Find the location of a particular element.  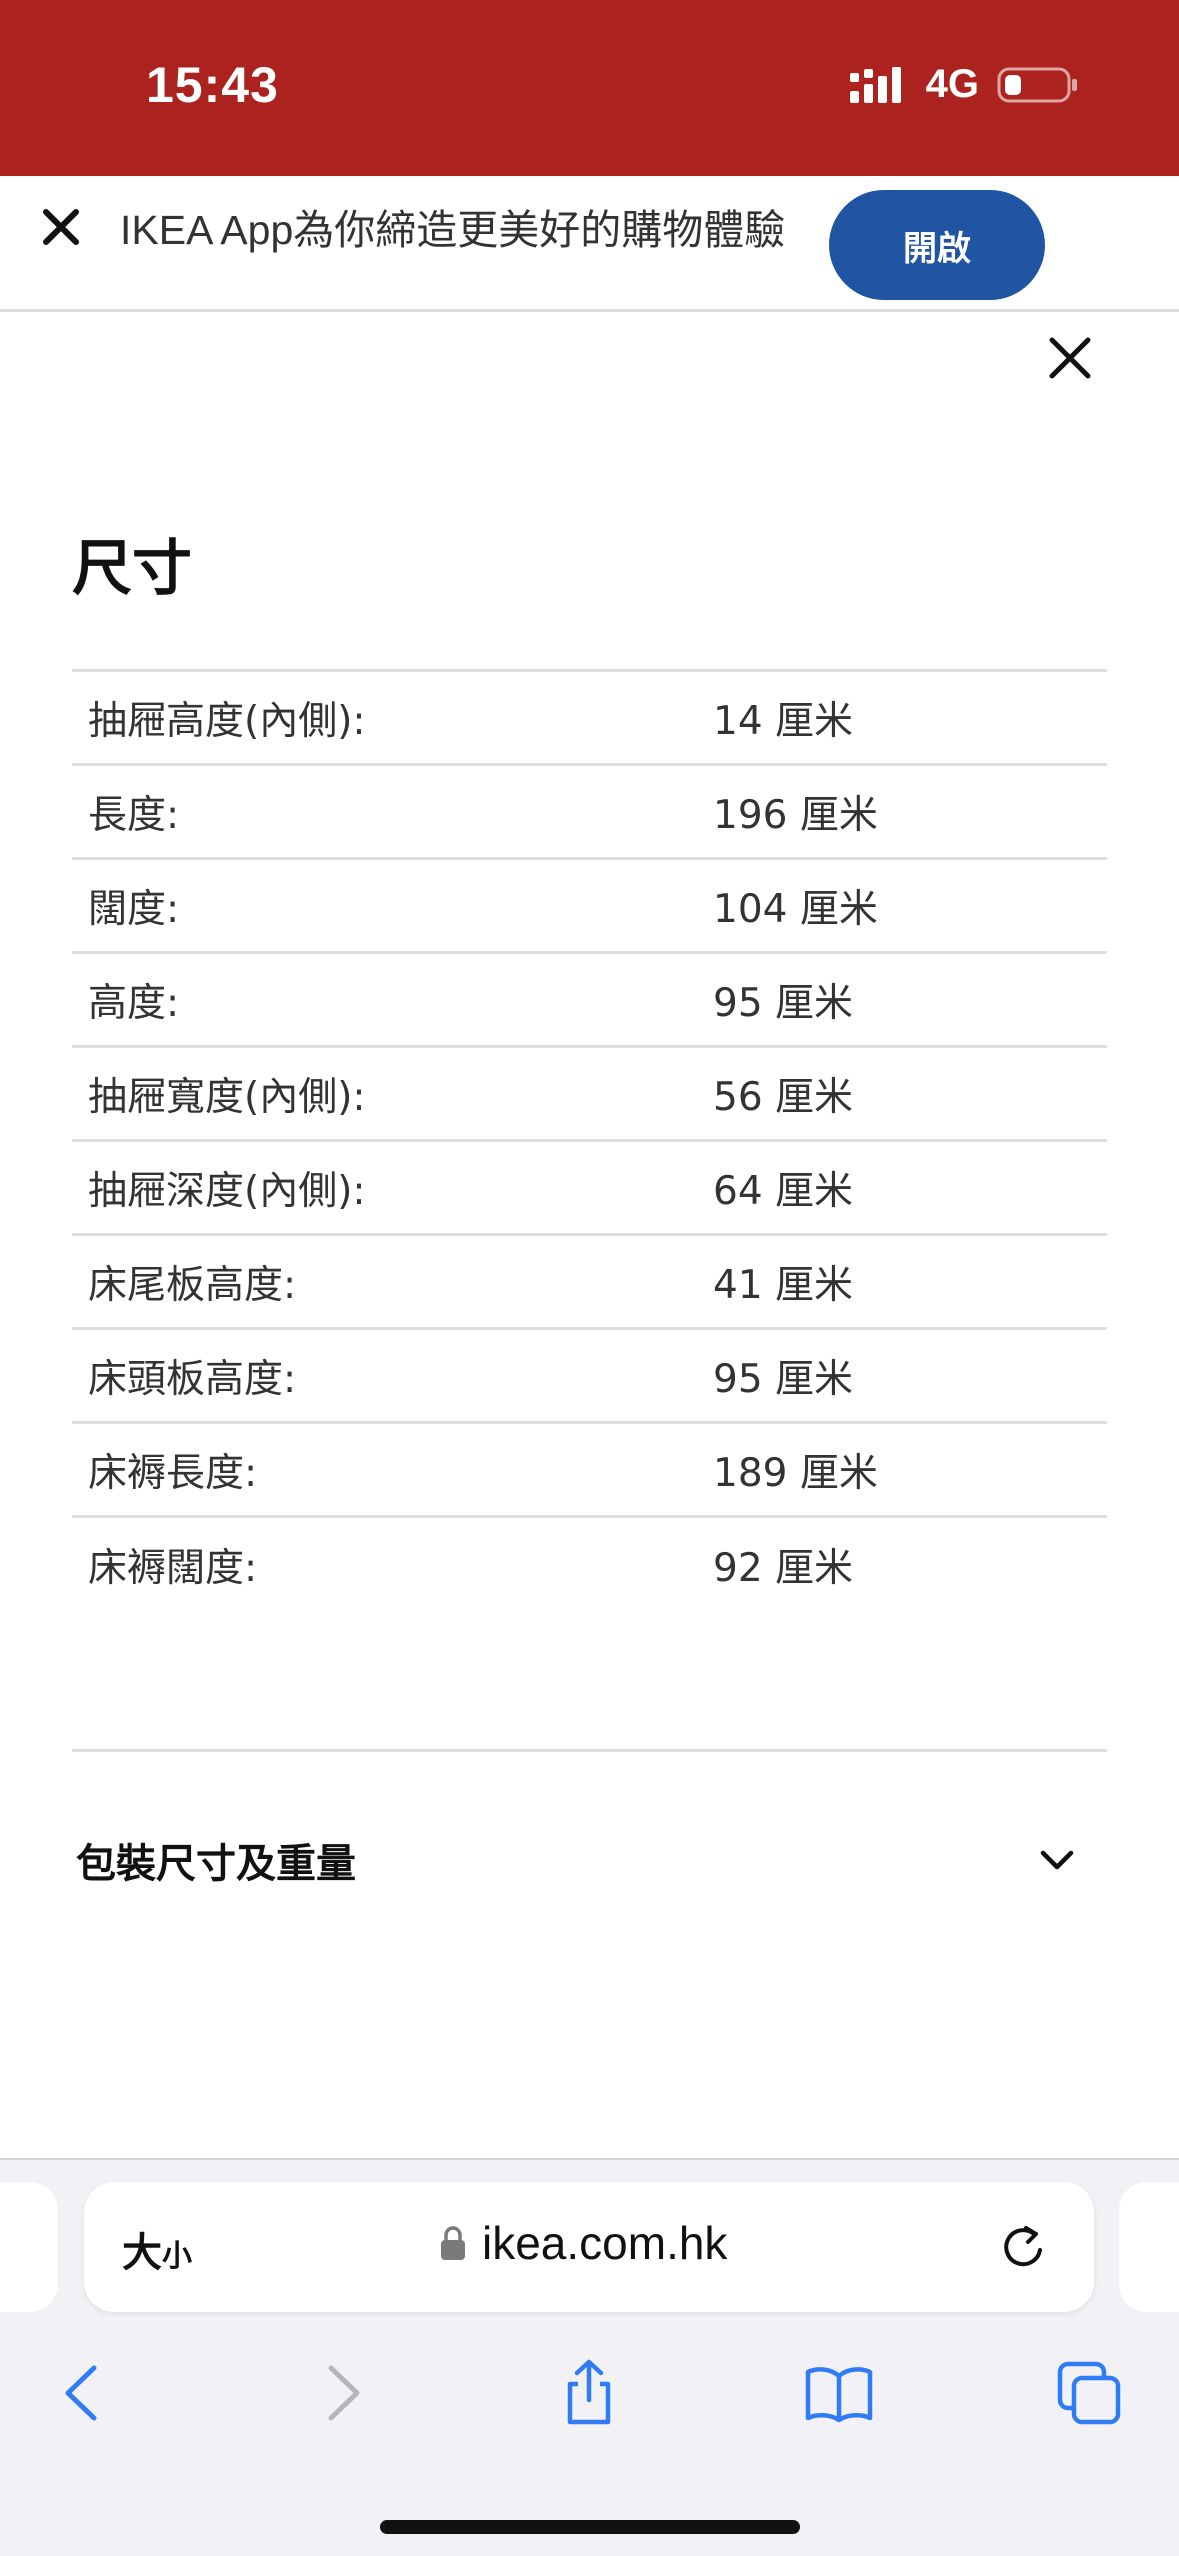

back-icon is located at coordinates (81, 2393).